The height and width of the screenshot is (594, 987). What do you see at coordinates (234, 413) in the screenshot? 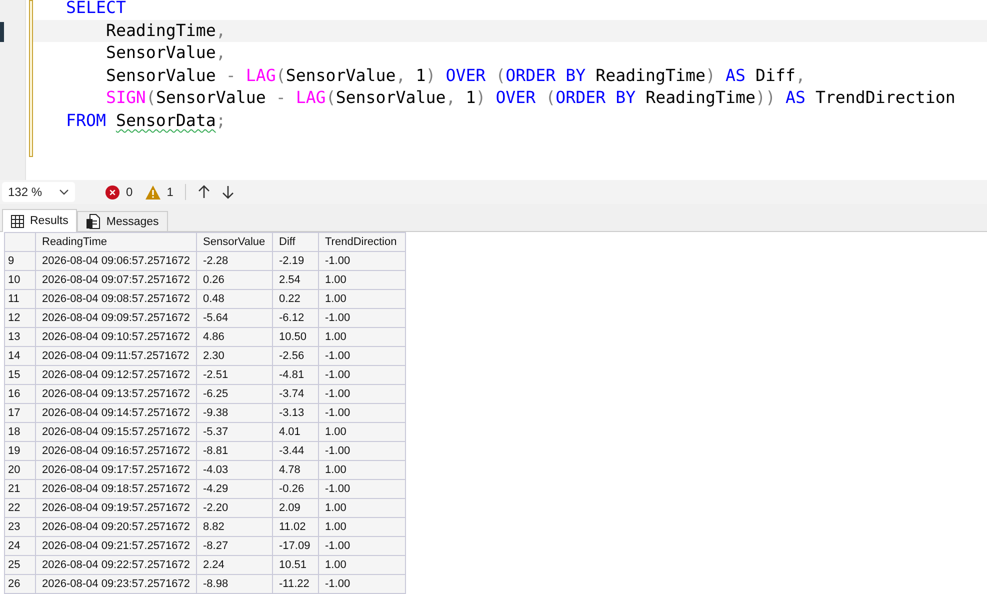
I see `table-cell: -9.38` at bounding box center [234, 413].